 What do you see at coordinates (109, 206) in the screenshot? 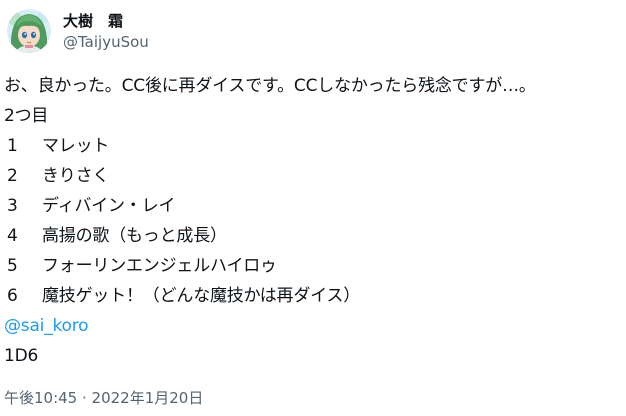
I see `list-item-text: ディバイン・レイ` at bounding box center [109, 206].